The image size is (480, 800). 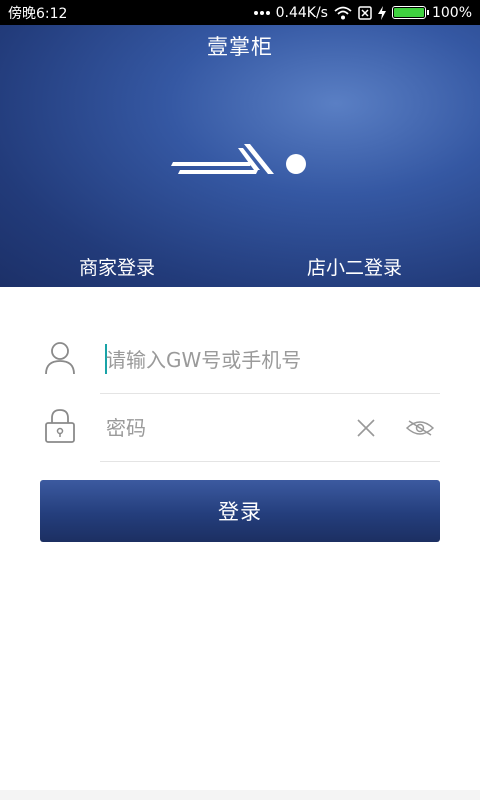 I want to click on battery-level, so click(x=408, y=12).